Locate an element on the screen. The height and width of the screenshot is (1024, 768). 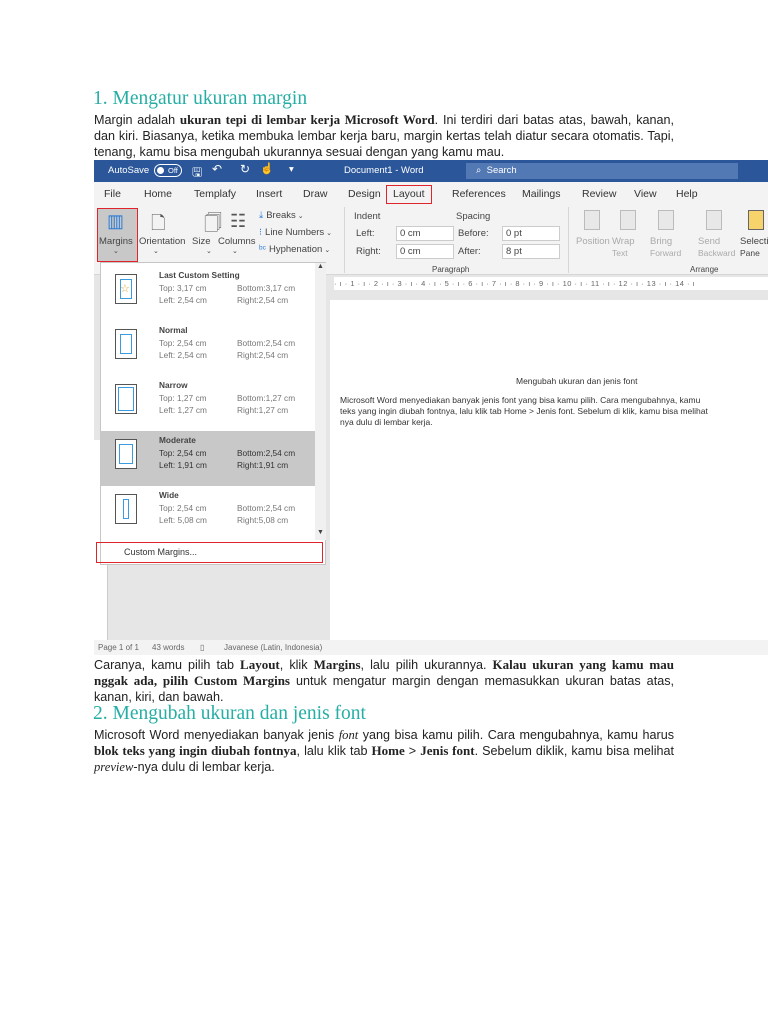
indent-label: Indent is located at coordinates (367, 216).